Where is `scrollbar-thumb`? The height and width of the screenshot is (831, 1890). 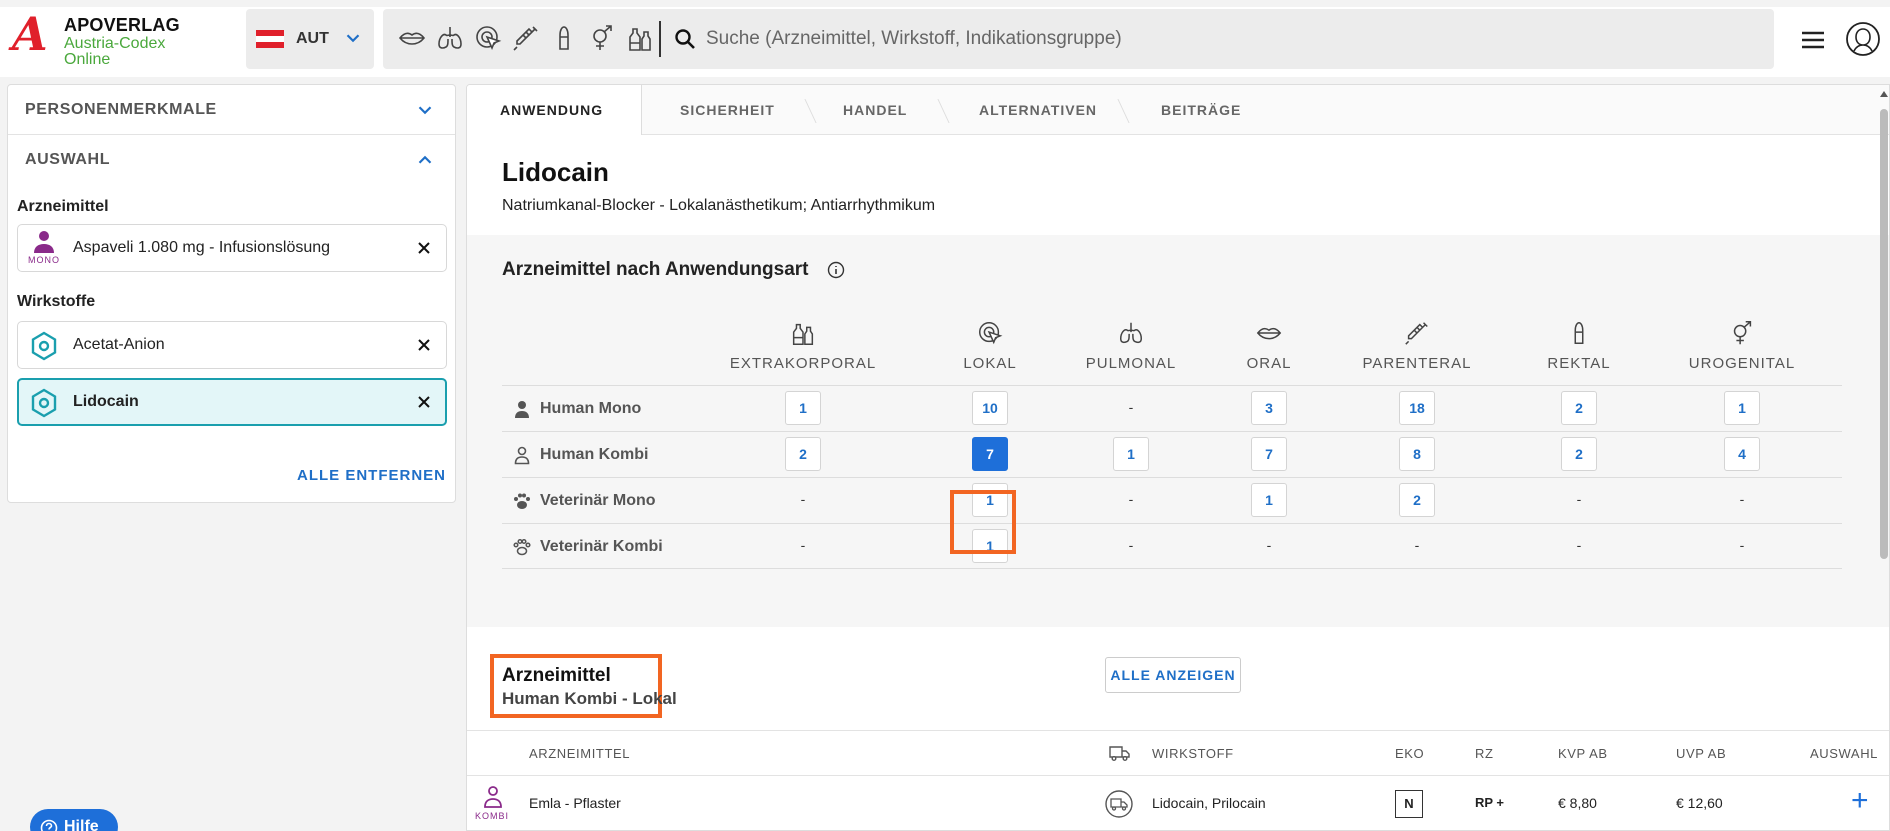
scrollbar-thumb is located at coordinates (1884, 334).